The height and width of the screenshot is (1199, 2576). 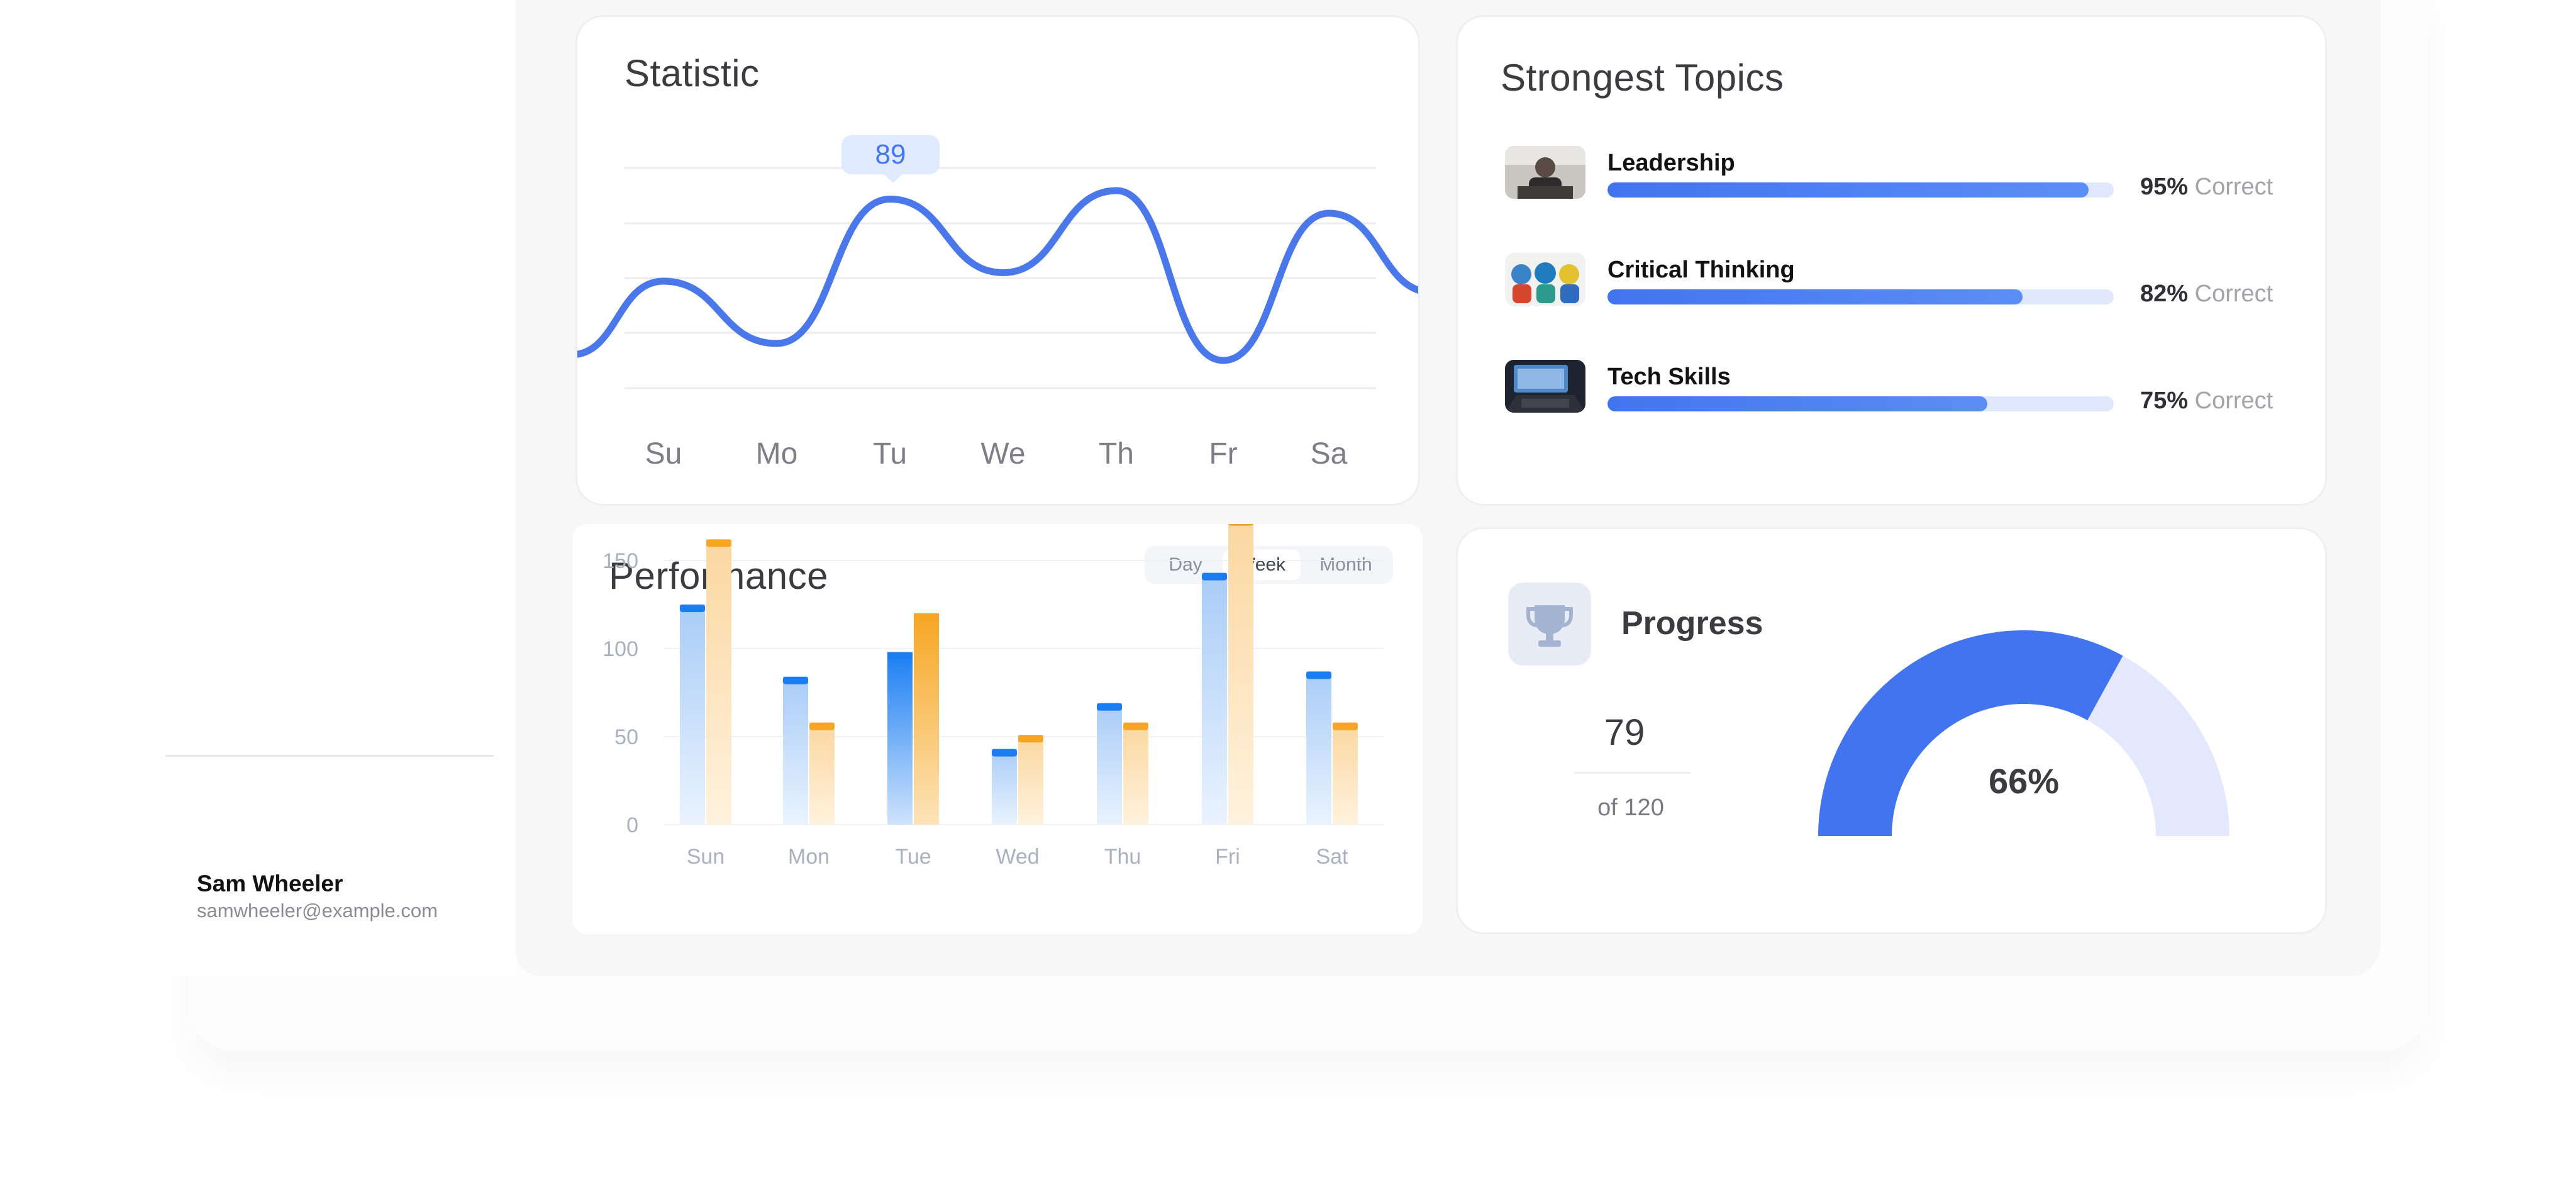 I want to click on topic-name: Leadership, so click(x=1671, y=163).